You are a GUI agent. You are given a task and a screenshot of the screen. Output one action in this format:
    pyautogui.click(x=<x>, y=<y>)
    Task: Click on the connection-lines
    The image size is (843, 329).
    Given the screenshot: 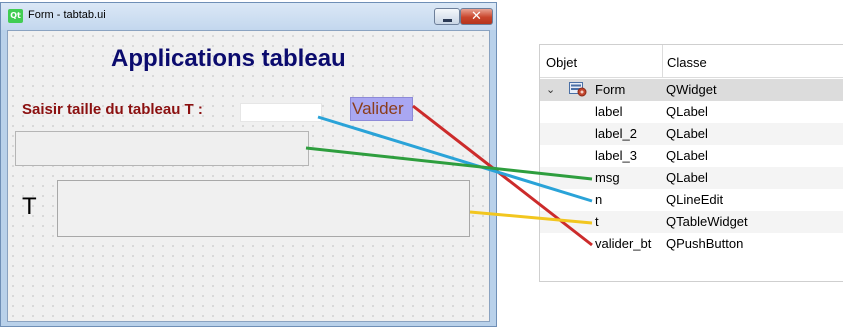 What is the action you would take?
    pyautogui.click(x=449, y=175)
    